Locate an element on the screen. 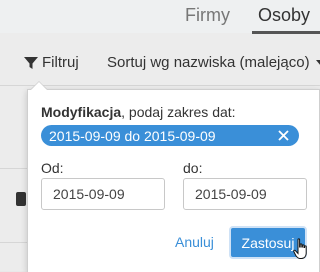 This screenshot has width=320, height=272. tab-osoby: Osoby is located at coordinates (284, 15).